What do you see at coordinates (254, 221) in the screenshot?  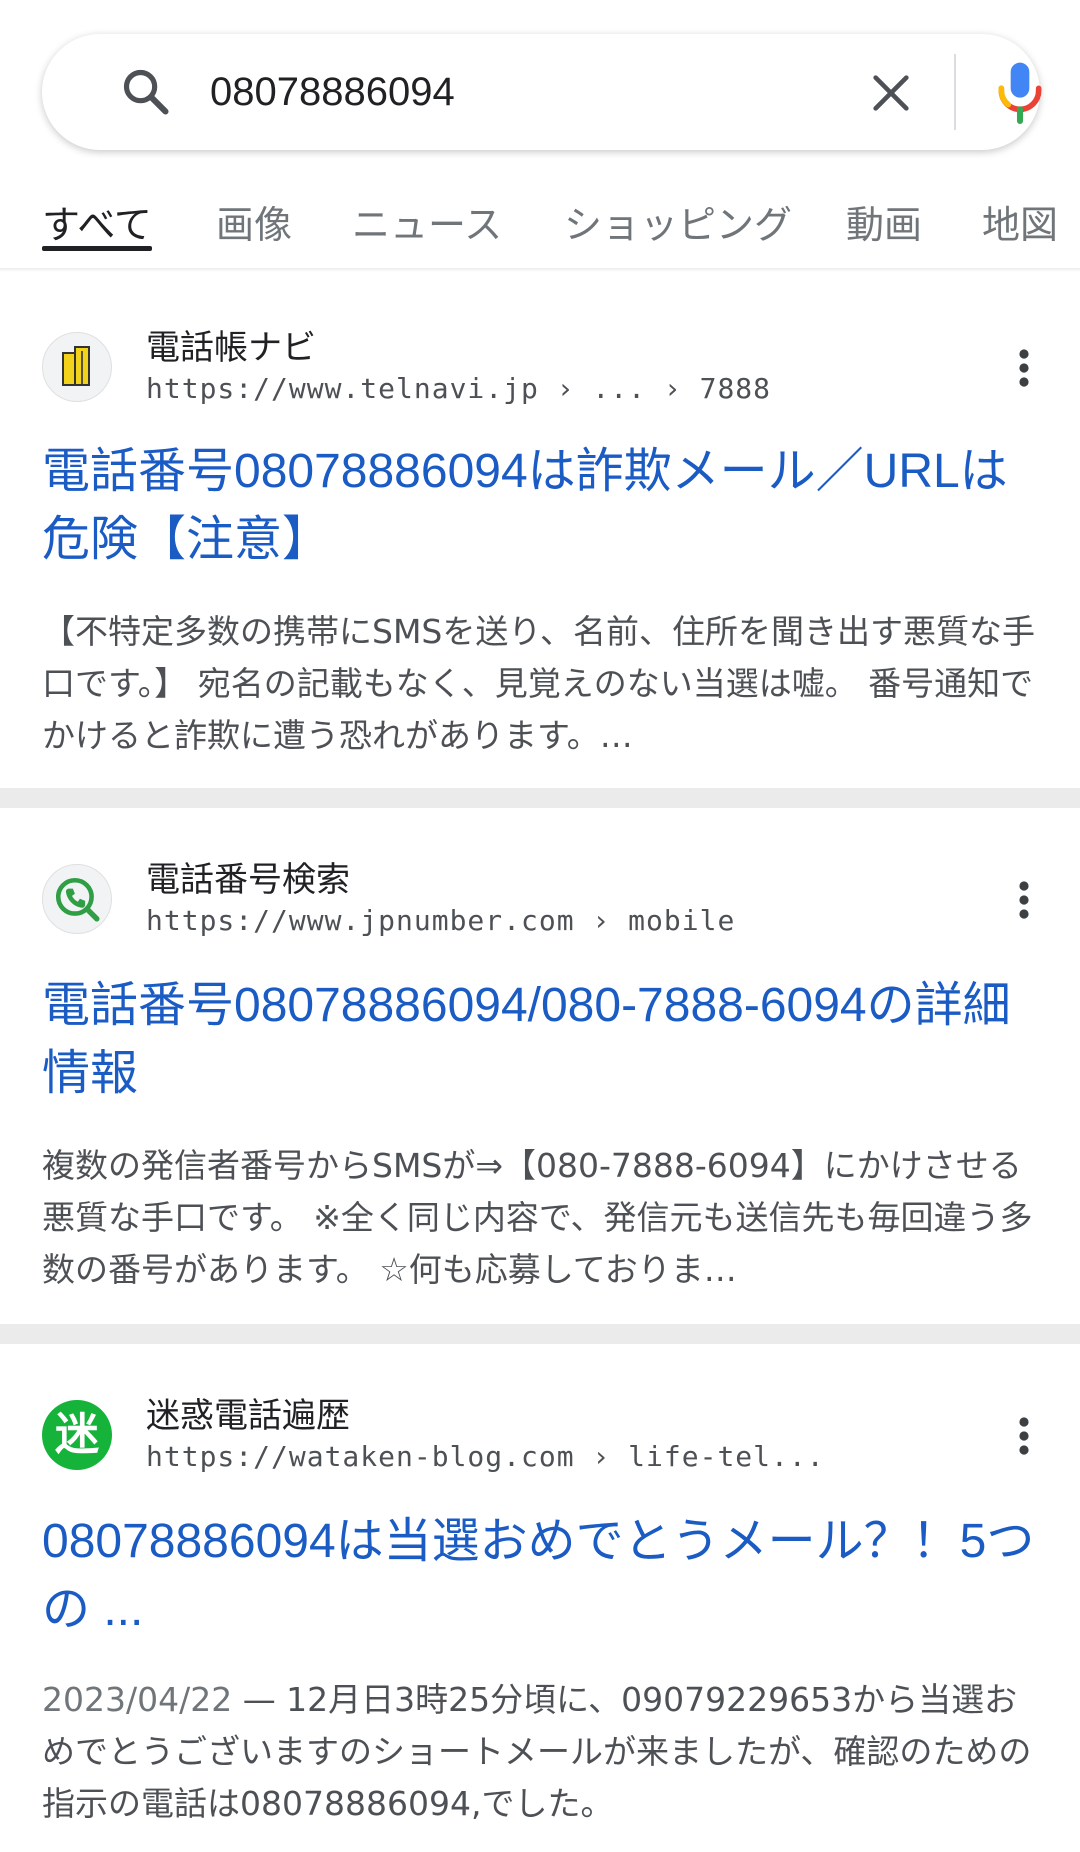 I see `tab-images: 画像` at bounding box center [254, 221].